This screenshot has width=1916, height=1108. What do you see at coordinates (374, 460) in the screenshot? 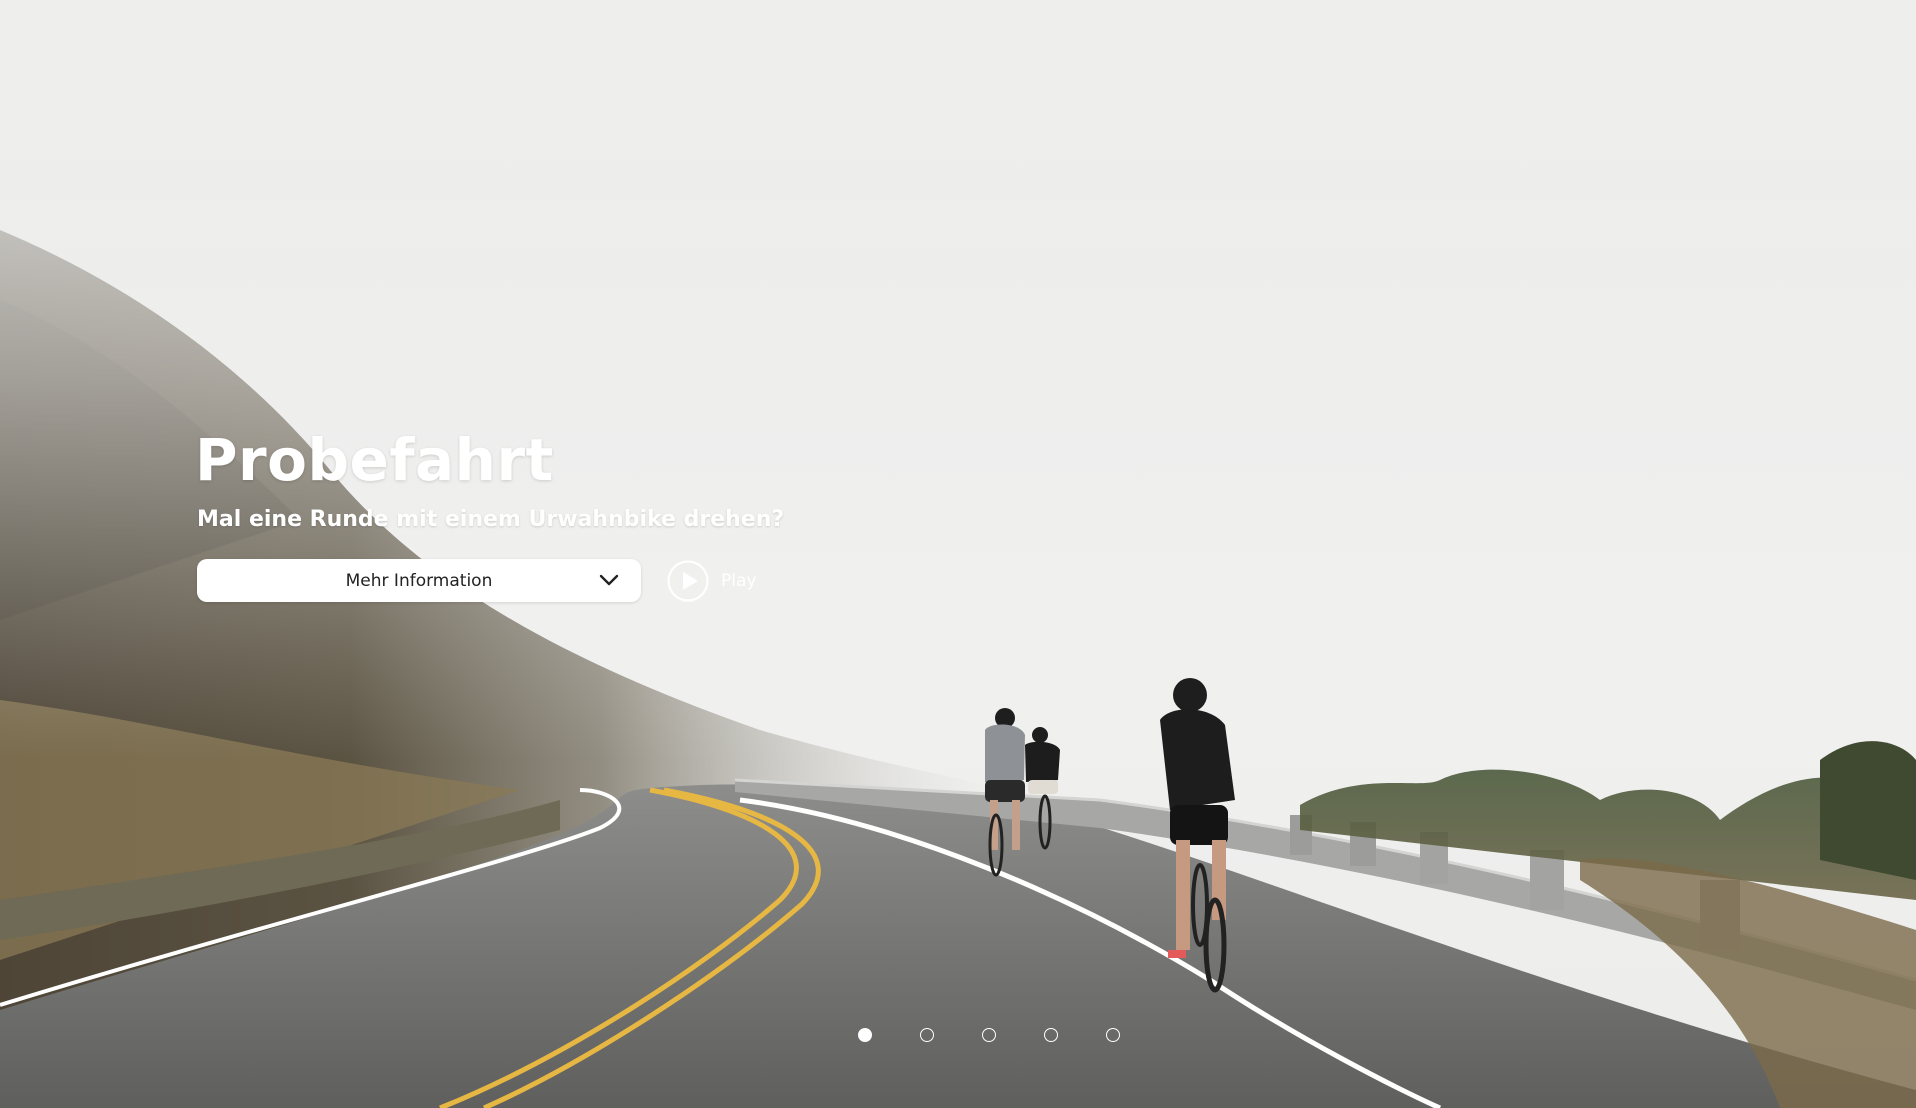
I see `hero-title: Probefahrt` at bounding box center [374, 460].